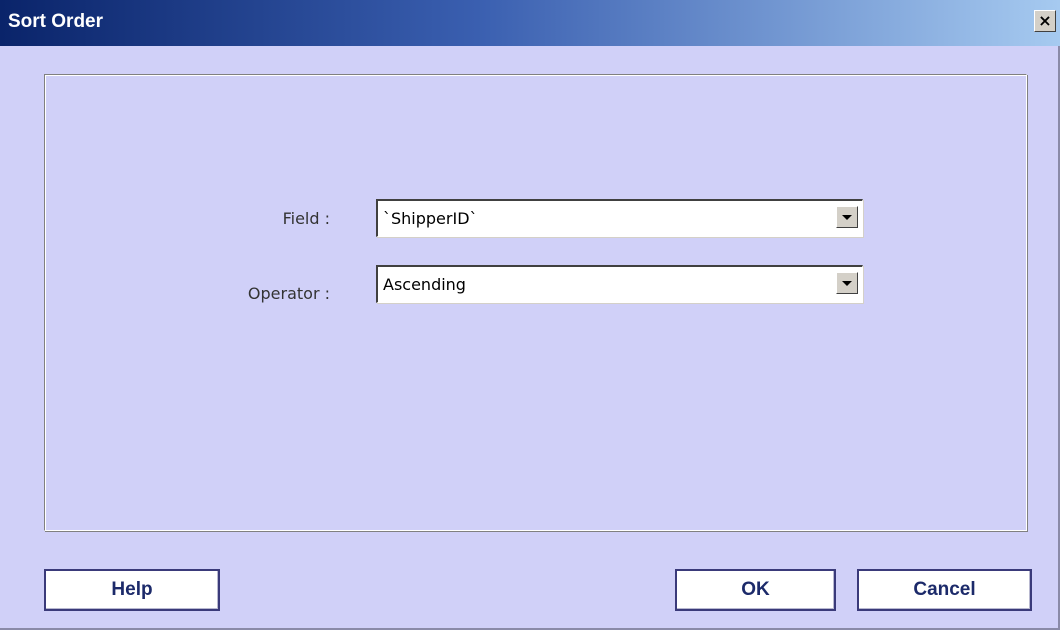 This screenshot has width=1060, height=630. I want to click on field-label: Field :, so click(306, 218).